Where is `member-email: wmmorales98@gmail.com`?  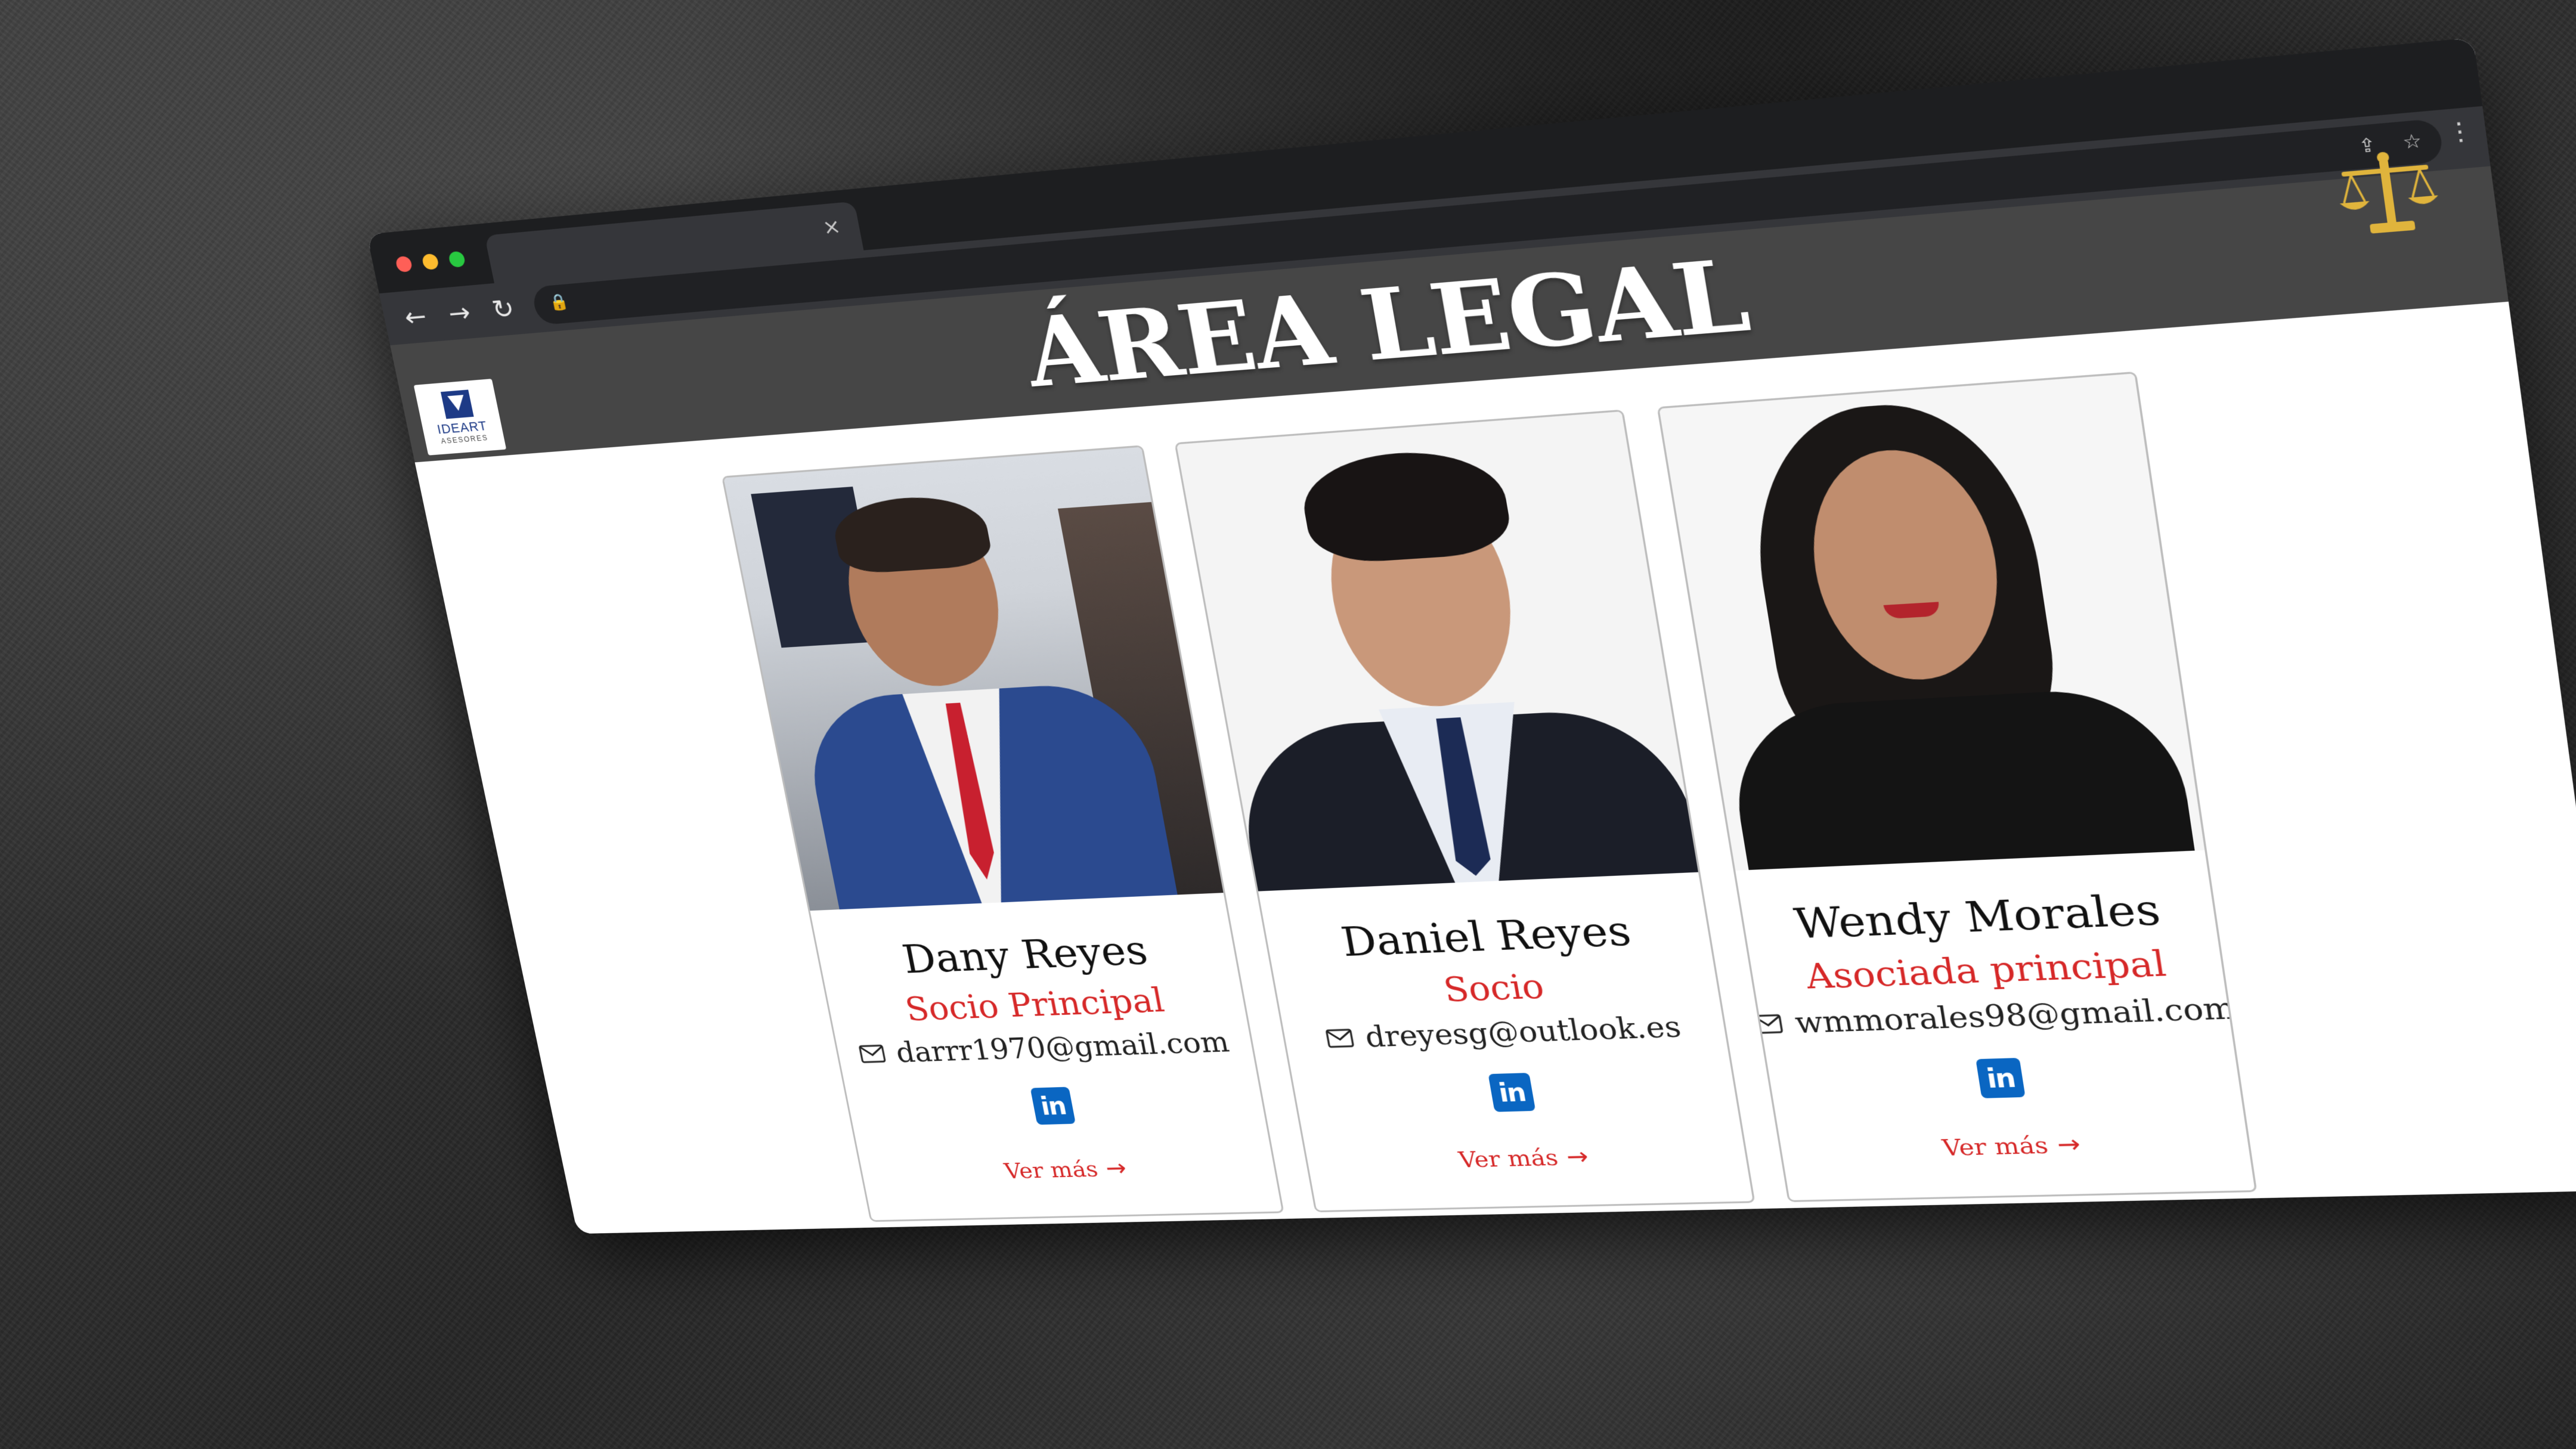
member-email: wmmorales98@gmail.com is located at coordinates (1995, 1016).